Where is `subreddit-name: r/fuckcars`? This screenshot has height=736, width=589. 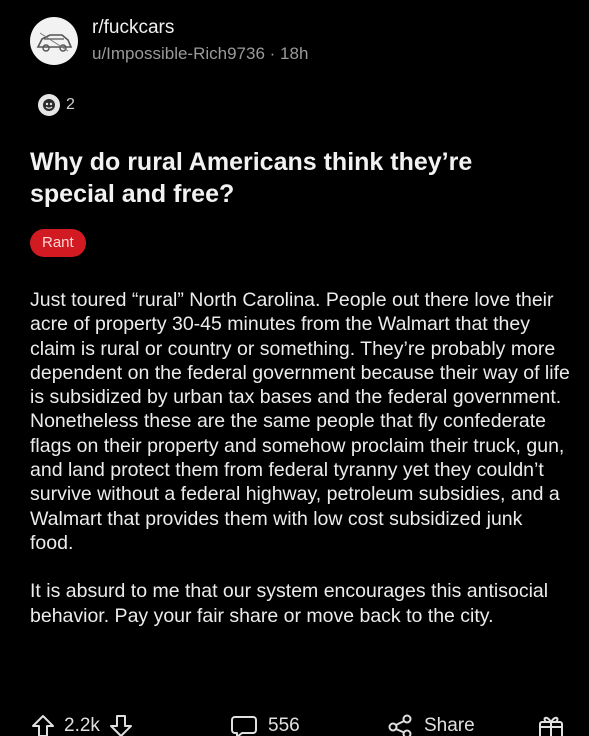
subreddit-name: r/fuckcars is located at coordinates (200, 28).